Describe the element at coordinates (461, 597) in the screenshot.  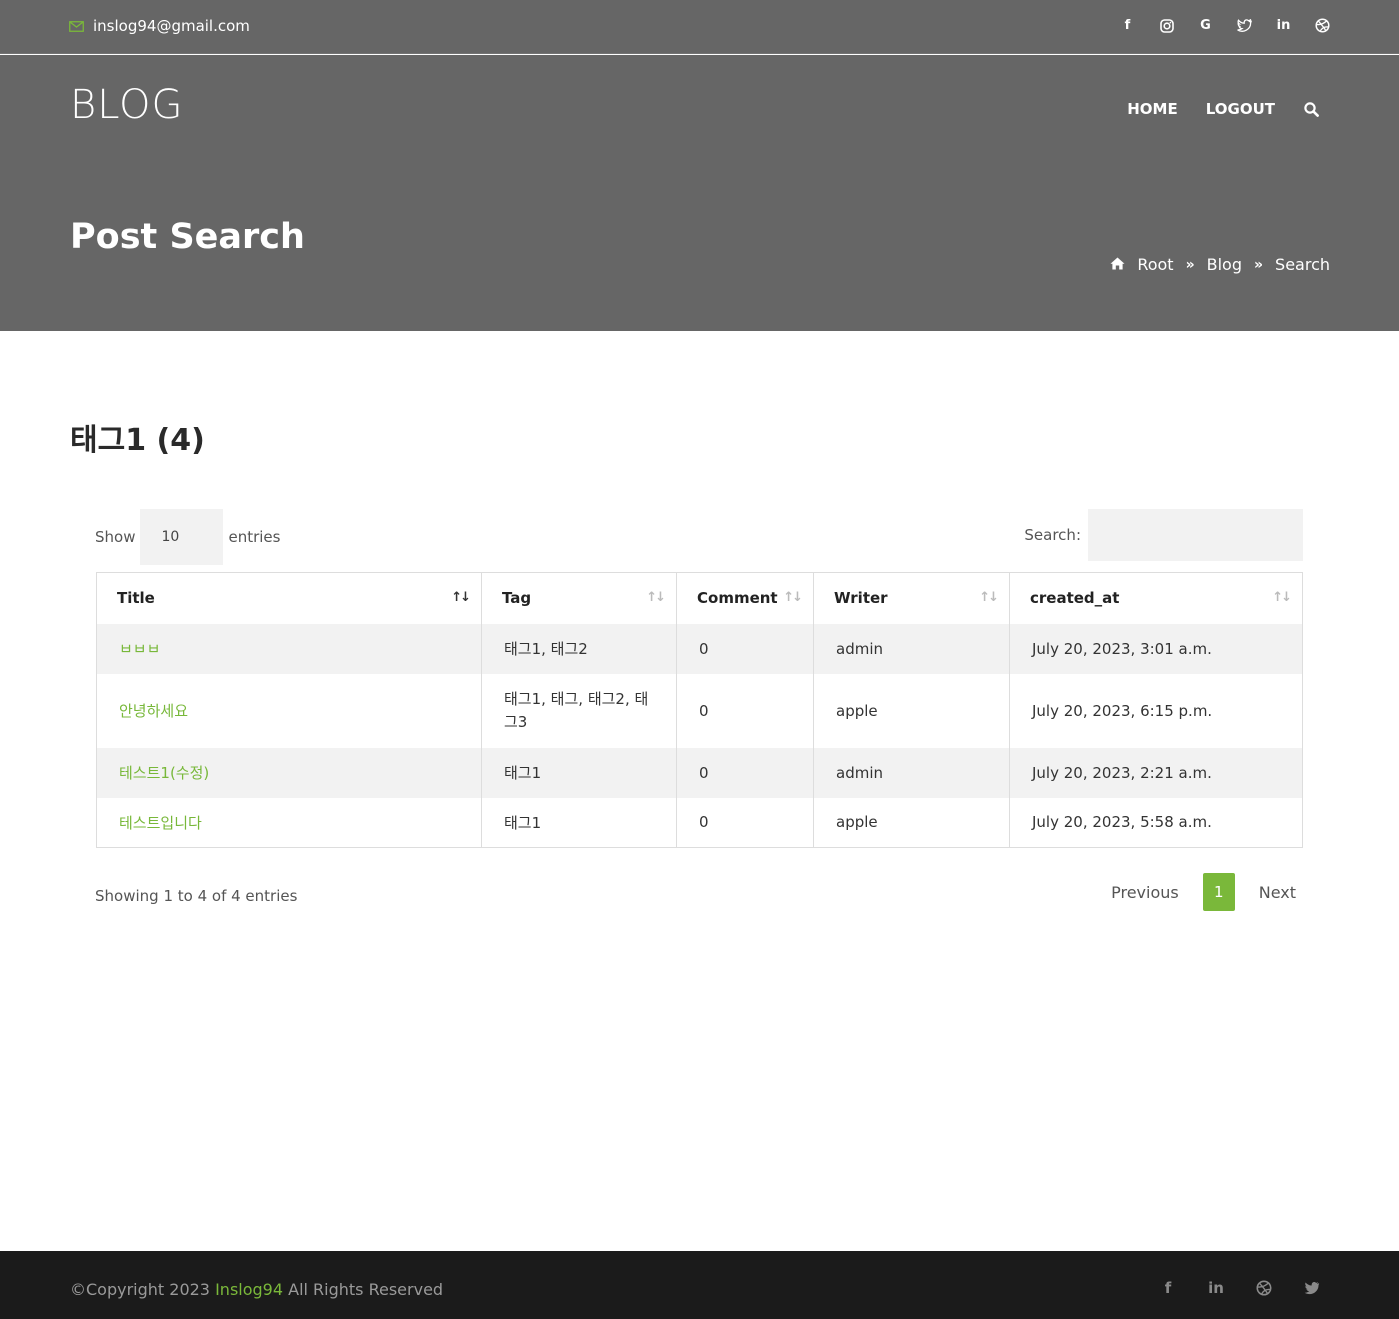
I see `sort-ascending-icon: ↑↓` at that location.